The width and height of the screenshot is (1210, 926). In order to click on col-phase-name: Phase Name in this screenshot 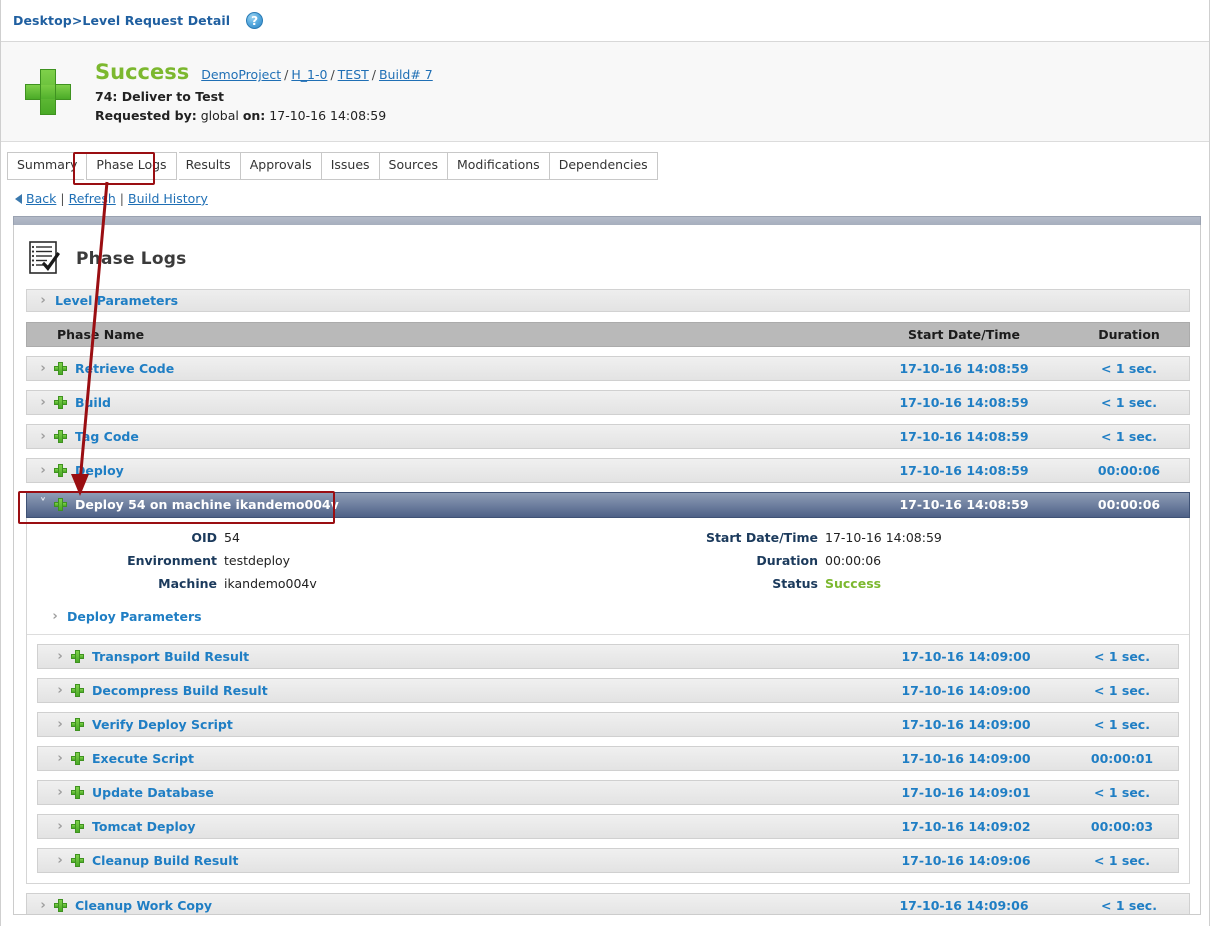, I will do `click(101, 334)`.